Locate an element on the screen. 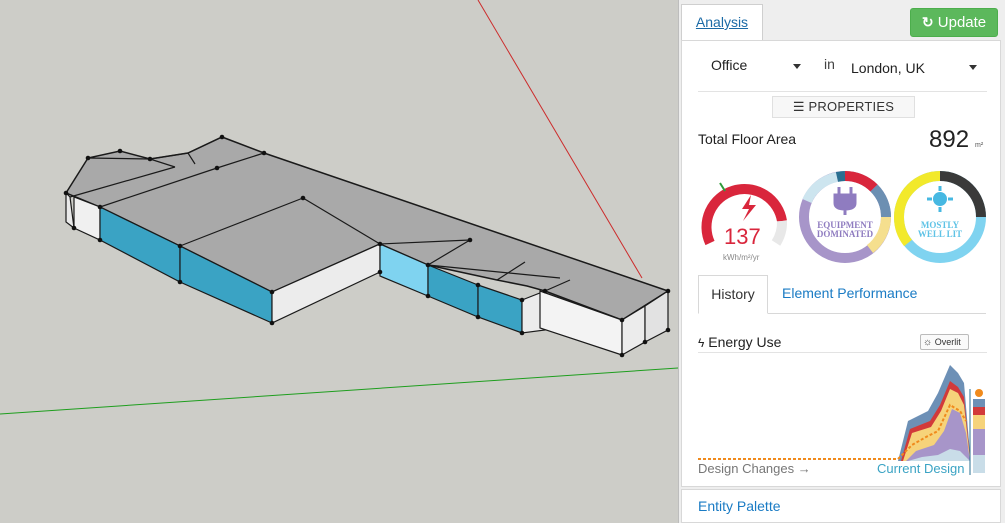 Image resolution: width=1005 pixels, height=523 pixels. current-design-label: Current Design is located at coordinates (921, 468).